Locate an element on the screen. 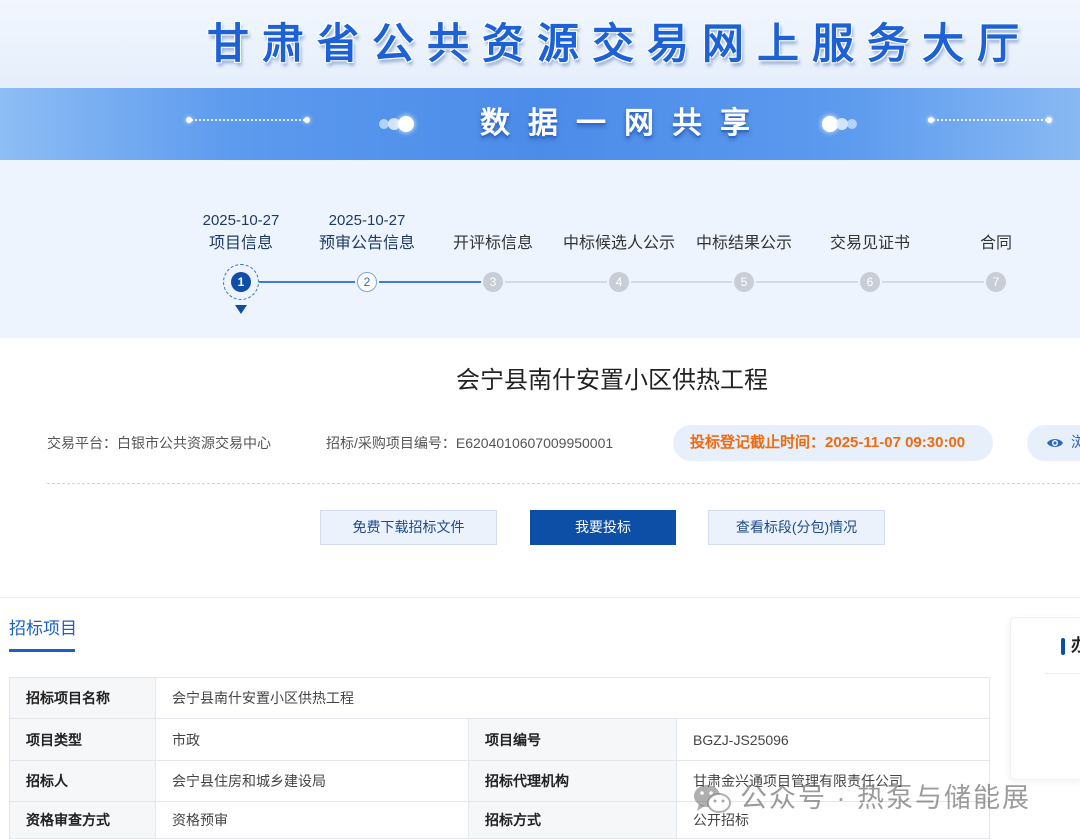 The image size is (1080, 839). step-bid-evaluation: 开评标信息 is located at coordinates (493, 233).